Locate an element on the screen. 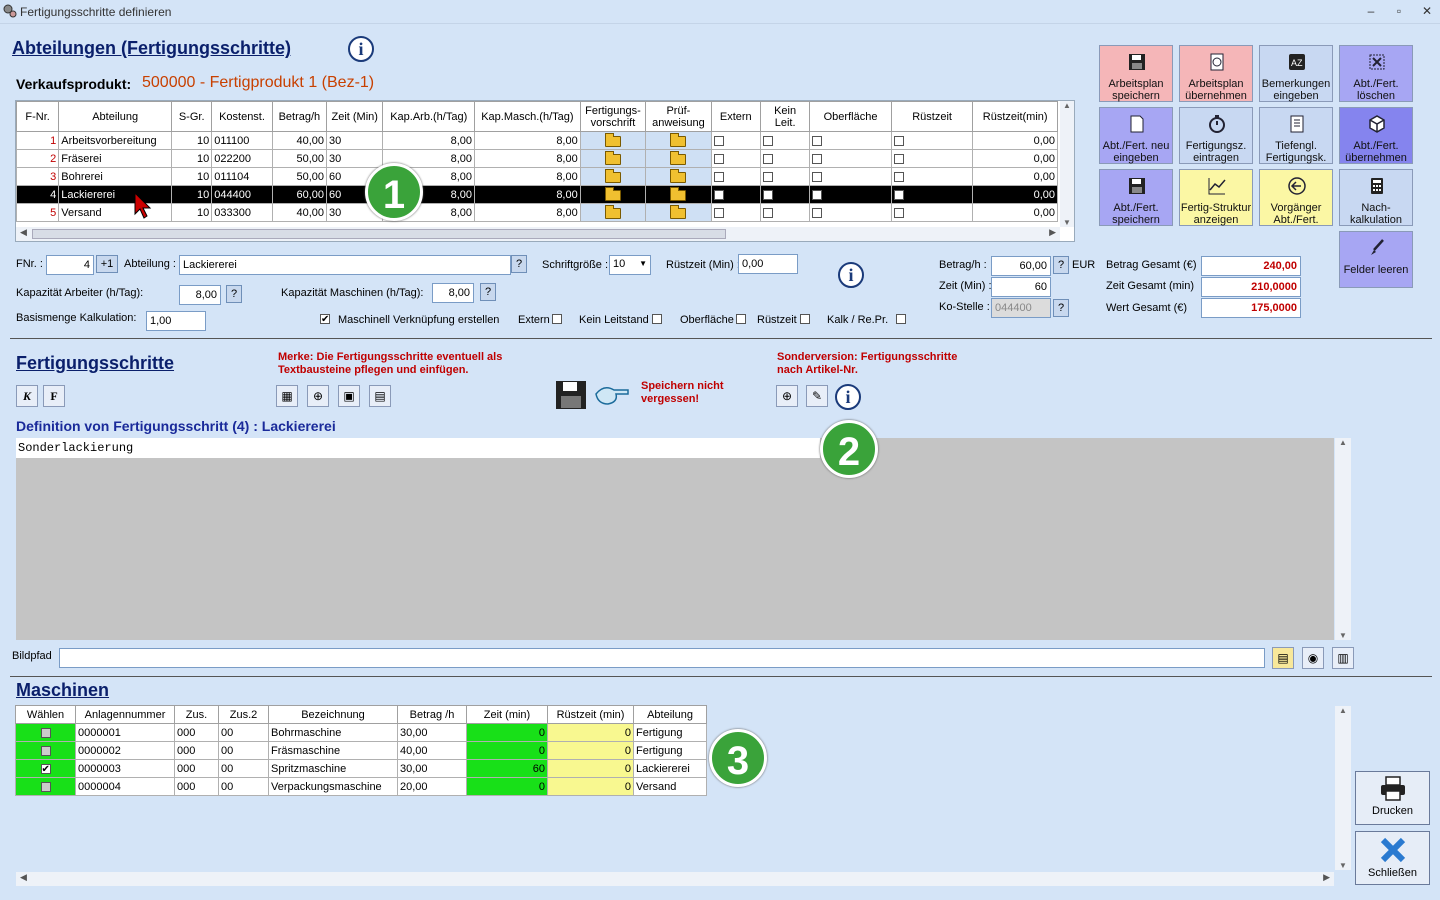 The image size is (1440, 900). bildpfad-input is located at coordinates (662, 658).